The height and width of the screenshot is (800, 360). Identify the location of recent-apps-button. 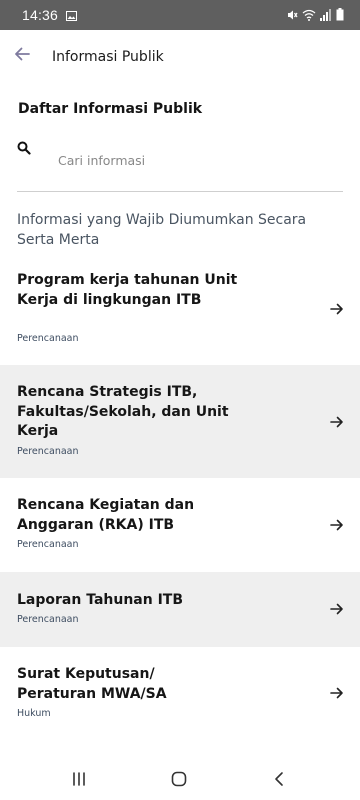
(79, 779).